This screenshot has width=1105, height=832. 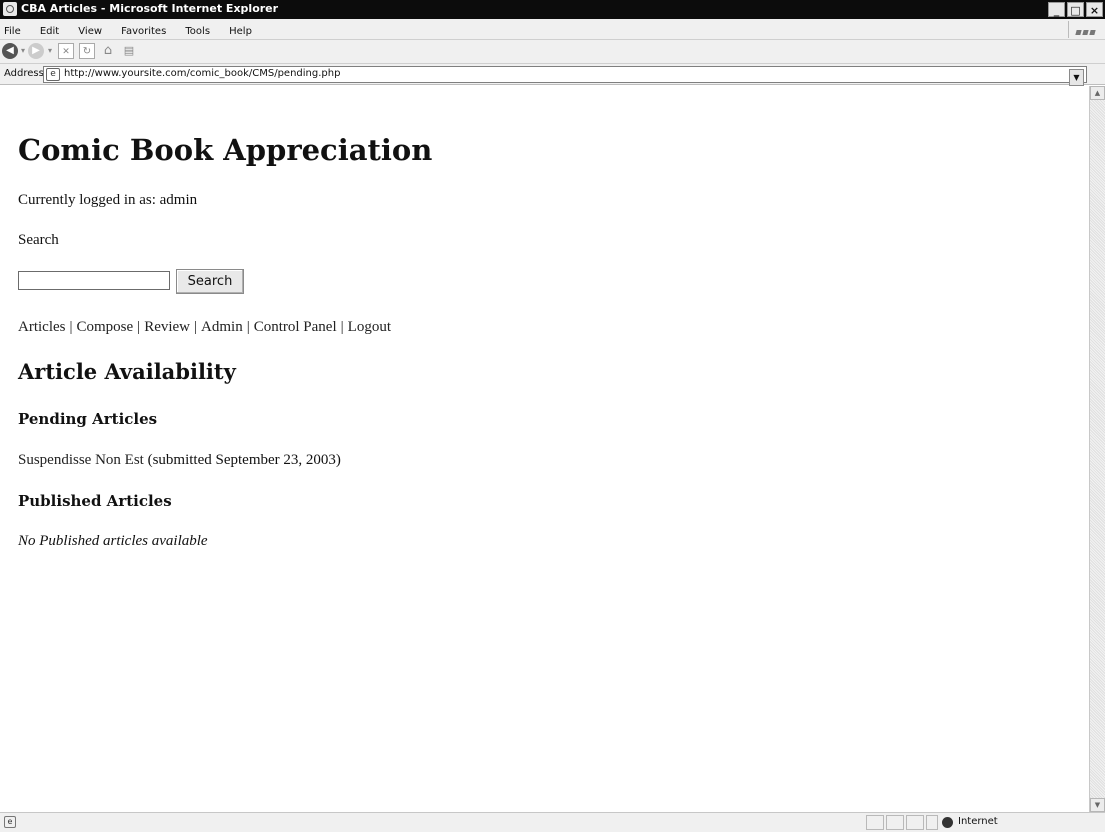 I want to click on forward-icon: ▶, so click(x=36, y=51).